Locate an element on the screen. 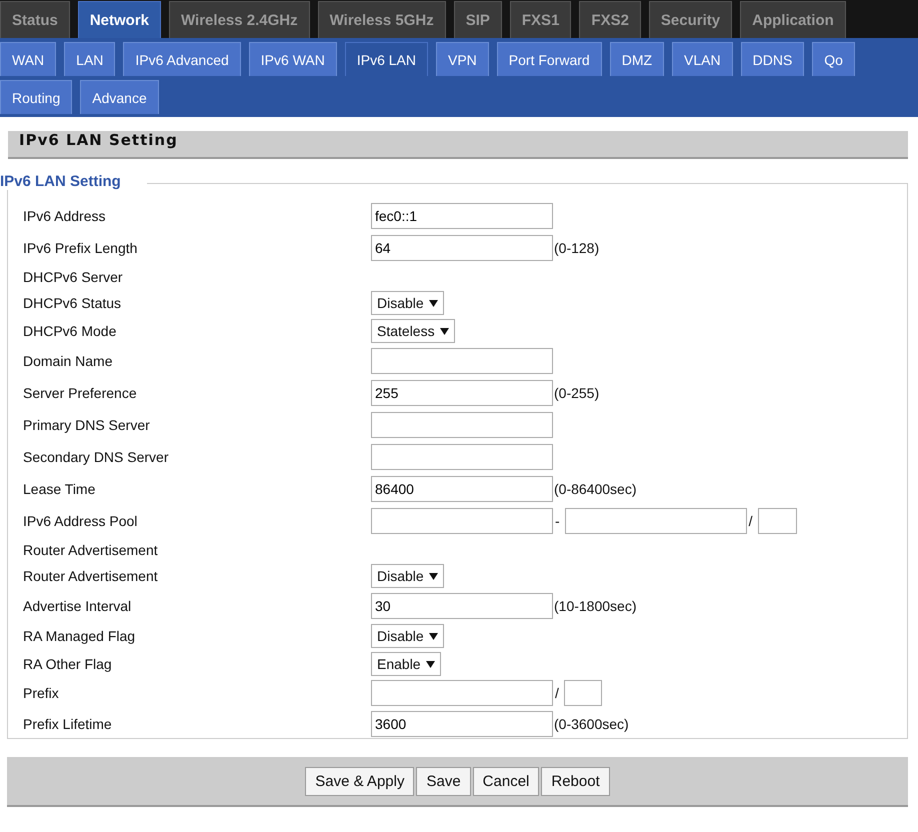  field-label: DHCPv6 Server is located at coordinates (73, 276).